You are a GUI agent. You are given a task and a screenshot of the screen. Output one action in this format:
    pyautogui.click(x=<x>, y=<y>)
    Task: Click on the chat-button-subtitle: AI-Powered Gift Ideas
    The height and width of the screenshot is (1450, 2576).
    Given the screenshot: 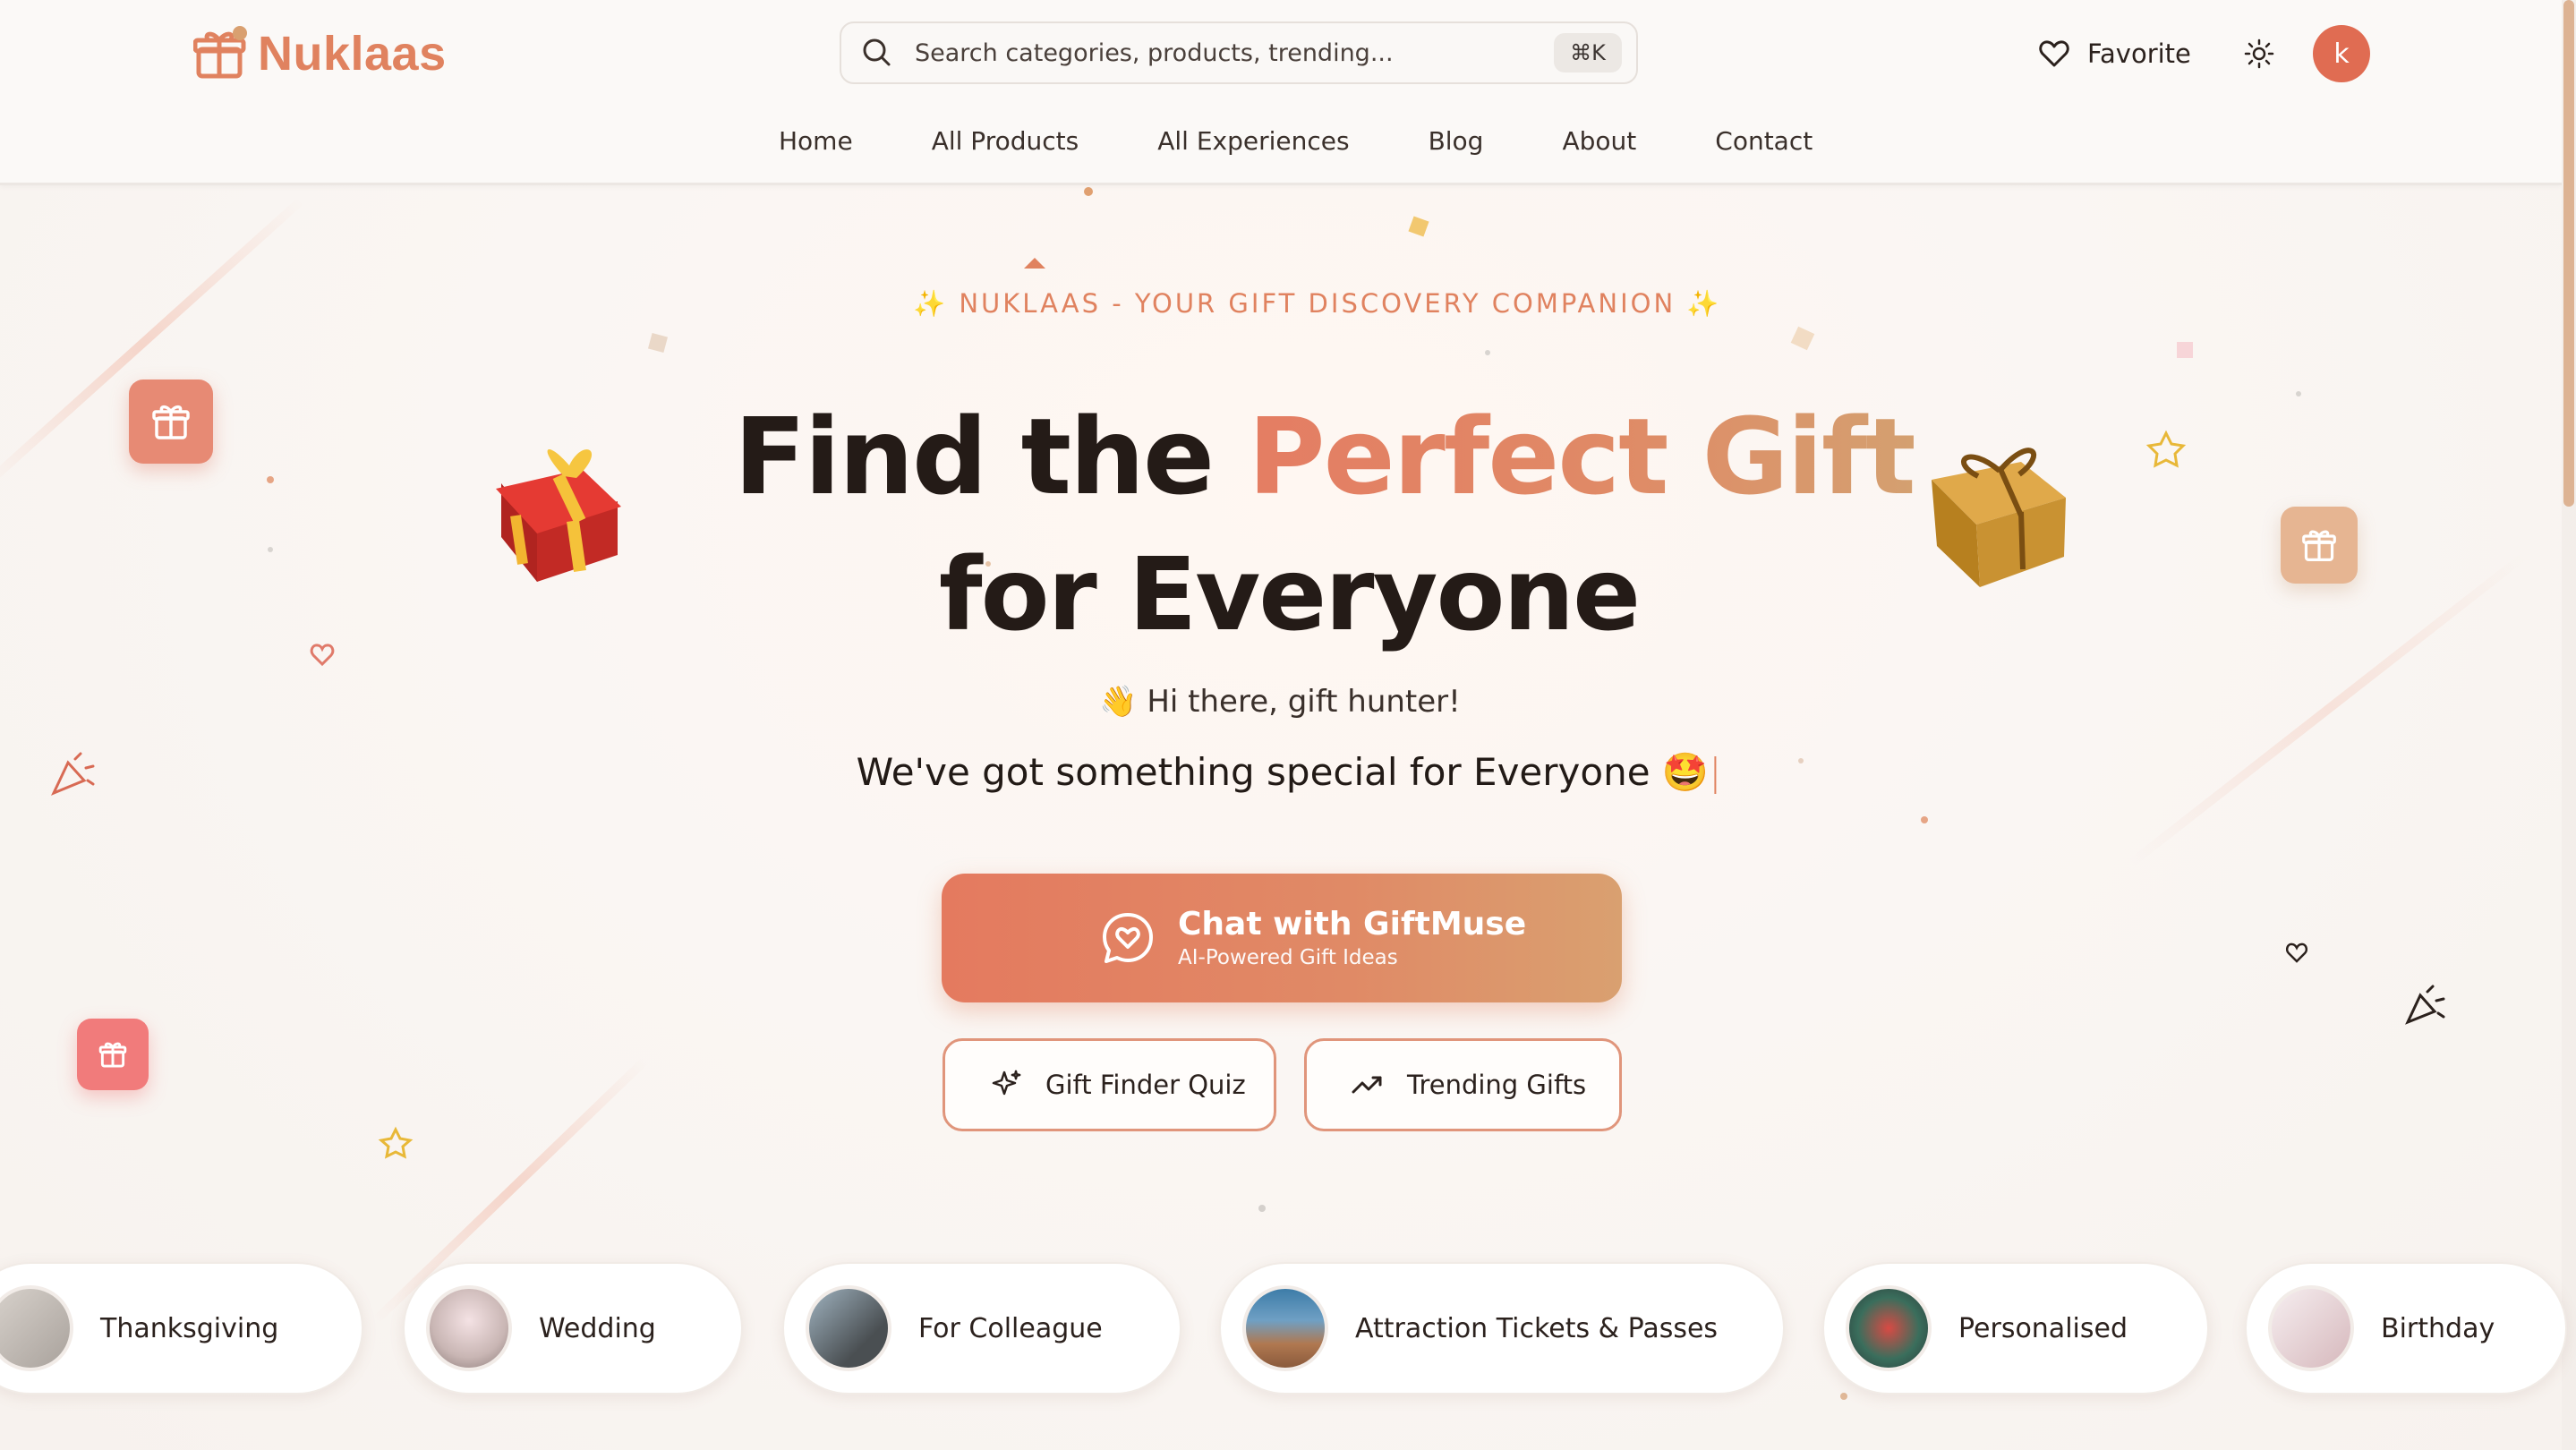 What is the action you would take?
    pyautogui.click(x=1288, y=957)
    